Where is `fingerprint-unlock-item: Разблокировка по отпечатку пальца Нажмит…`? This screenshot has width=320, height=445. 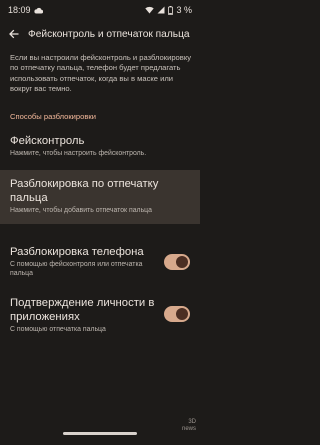
fingerprint-unlock-item: Разблокировка по отпечатку пальца Нажмит… is located at coordinates (100, 197).